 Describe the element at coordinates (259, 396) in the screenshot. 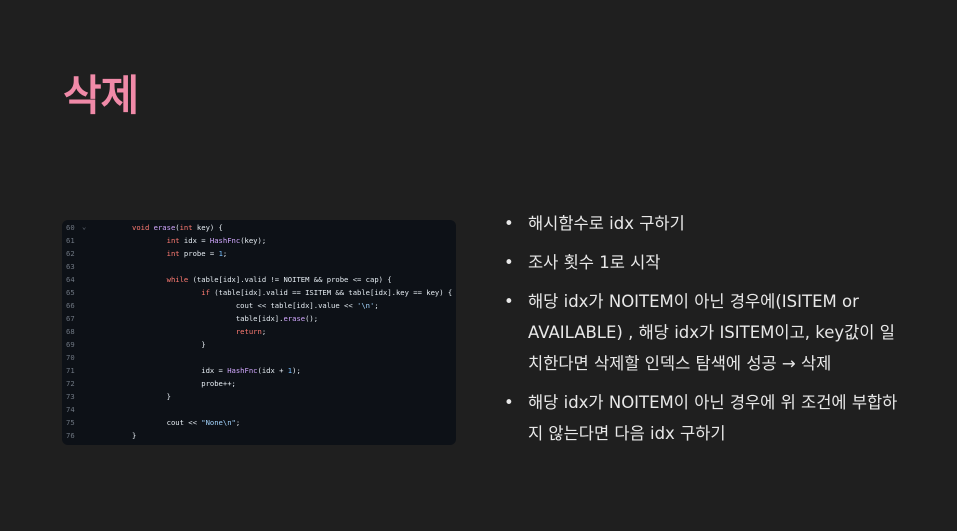

I see `code-line: 73 }` at that location.